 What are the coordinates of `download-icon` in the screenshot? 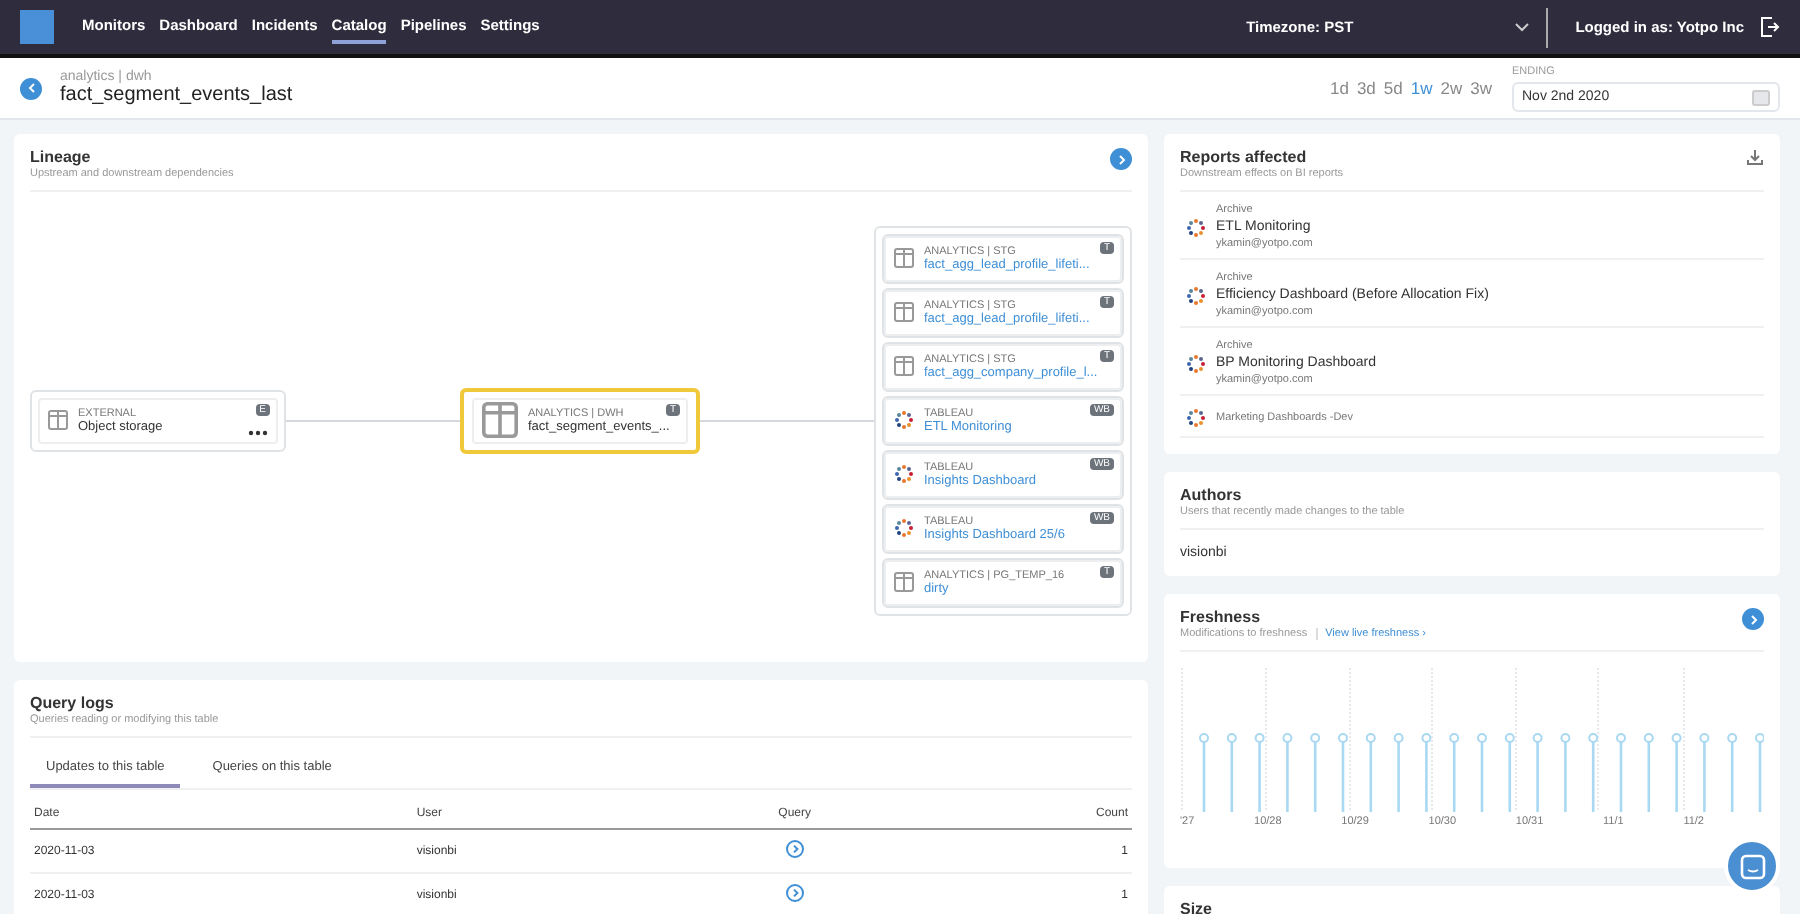 It's located at (1755, 157).